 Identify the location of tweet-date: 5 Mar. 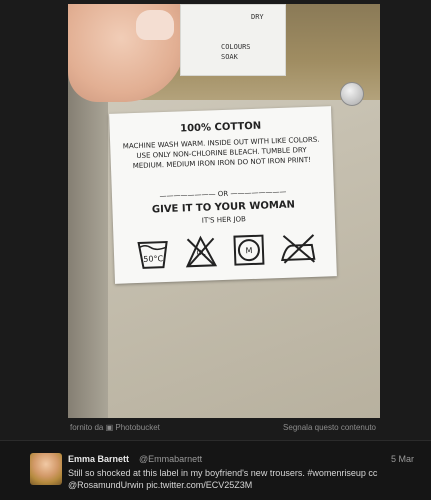
(402, 459).